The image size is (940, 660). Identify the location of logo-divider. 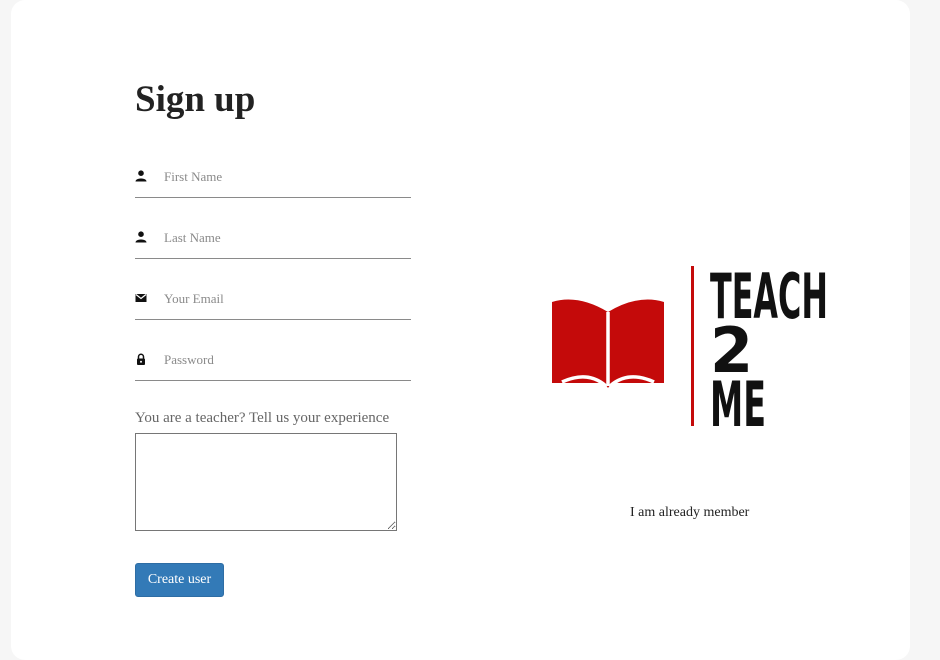
(692, 346).